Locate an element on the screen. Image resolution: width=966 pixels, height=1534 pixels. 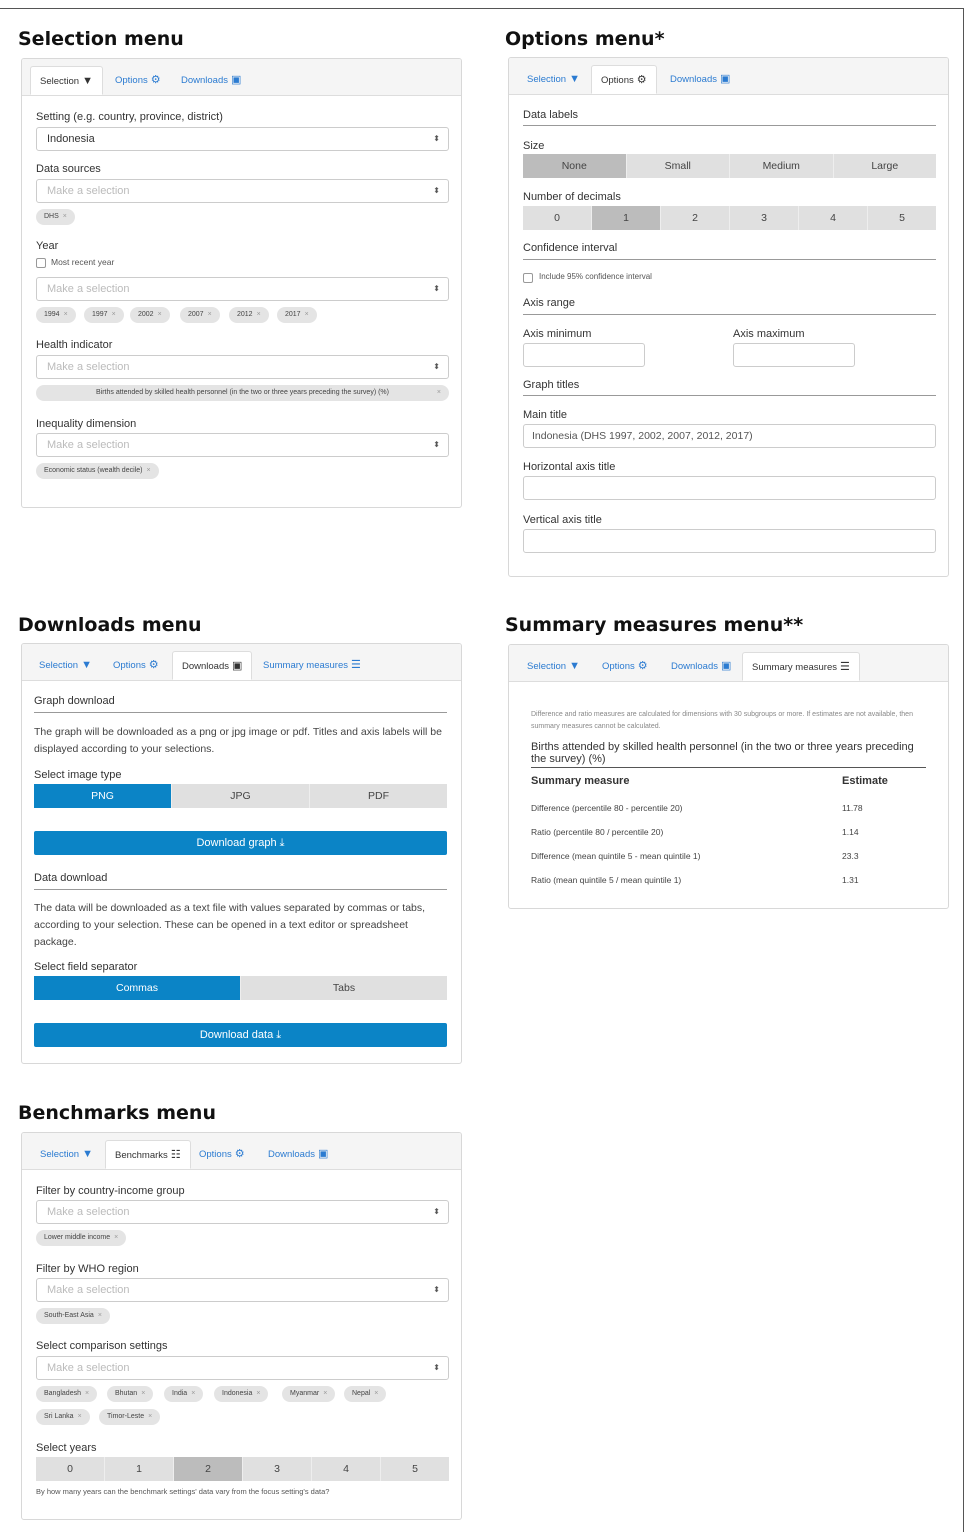
years-segmented-control: 0 1 2 3 4 5 is located at coordinates (242, 1469).